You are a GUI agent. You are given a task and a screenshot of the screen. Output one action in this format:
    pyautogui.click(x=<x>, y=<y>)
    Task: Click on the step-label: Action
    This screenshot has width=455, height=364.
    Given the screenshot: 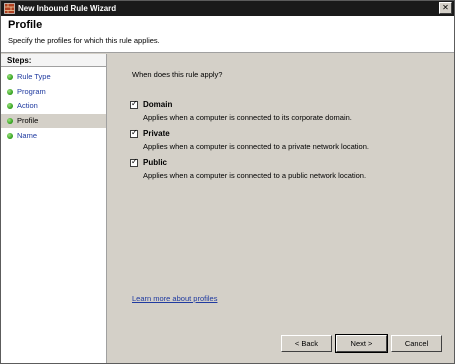 What is the action you would take?
    pyautogui.click(x=27, y=105)
    